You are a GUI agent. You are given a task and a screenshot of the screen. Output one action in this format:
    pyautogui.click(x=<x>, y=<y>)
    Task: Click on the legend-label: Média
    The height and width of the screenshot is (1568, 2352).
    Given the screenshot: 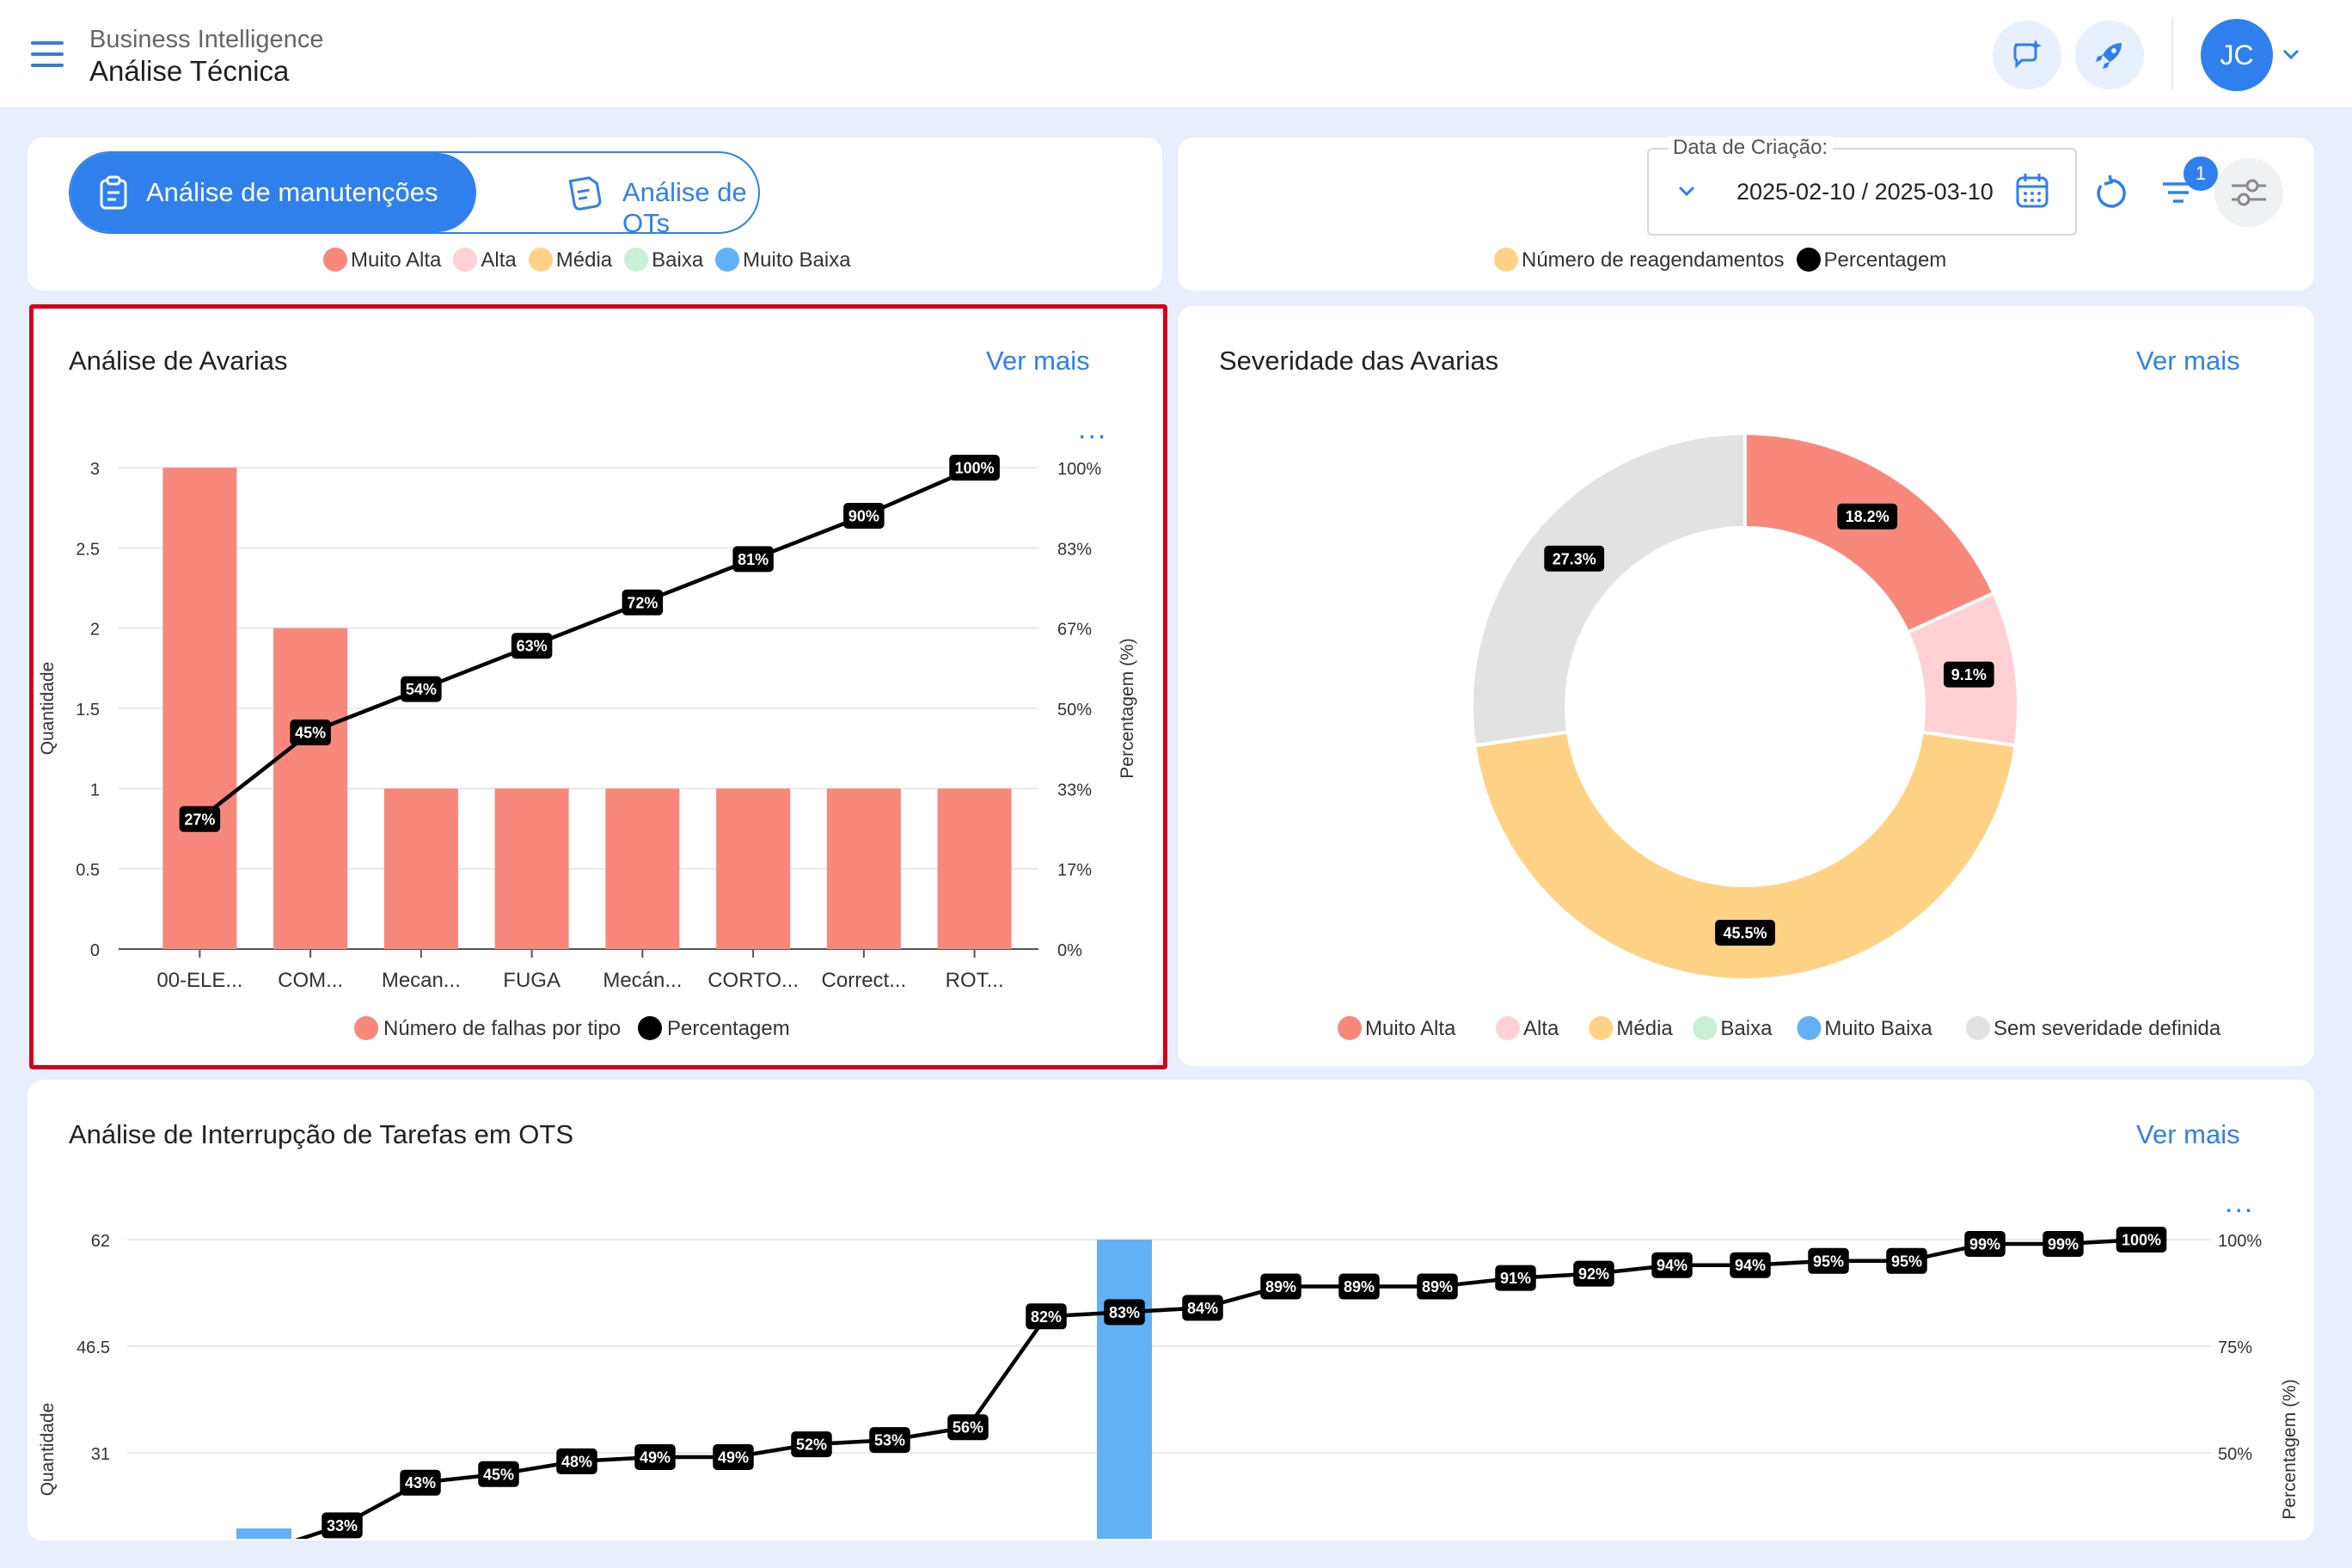 What is the action you would take?
    pyautogui.click(x=584, y=260)
    